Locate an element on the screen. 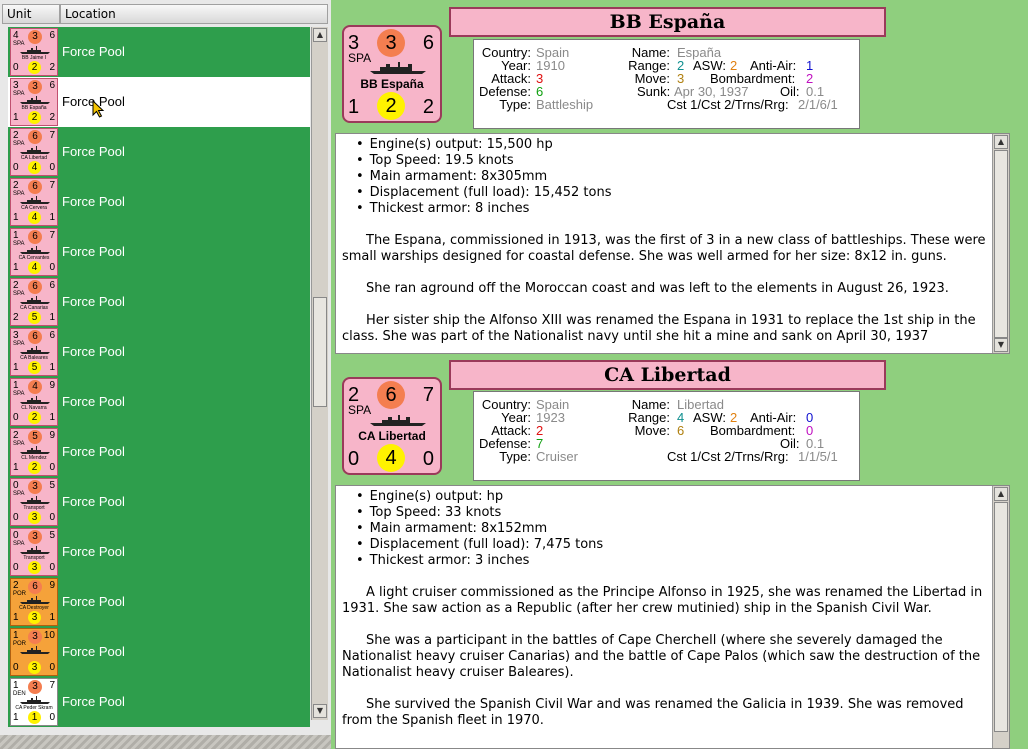 The image size is (1028, 749). unit-counter: 1 4 9 SPA CL Navarra 0 2 1 is located at coordinates (34, 402).